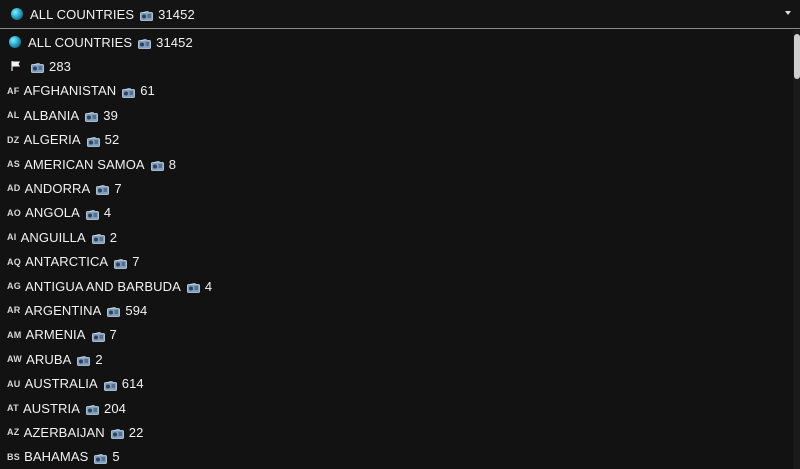 The height and width of the screenshot is (469, 800). I want to click on country-option: AU AUSTRALIA 614, so click(72, 384).